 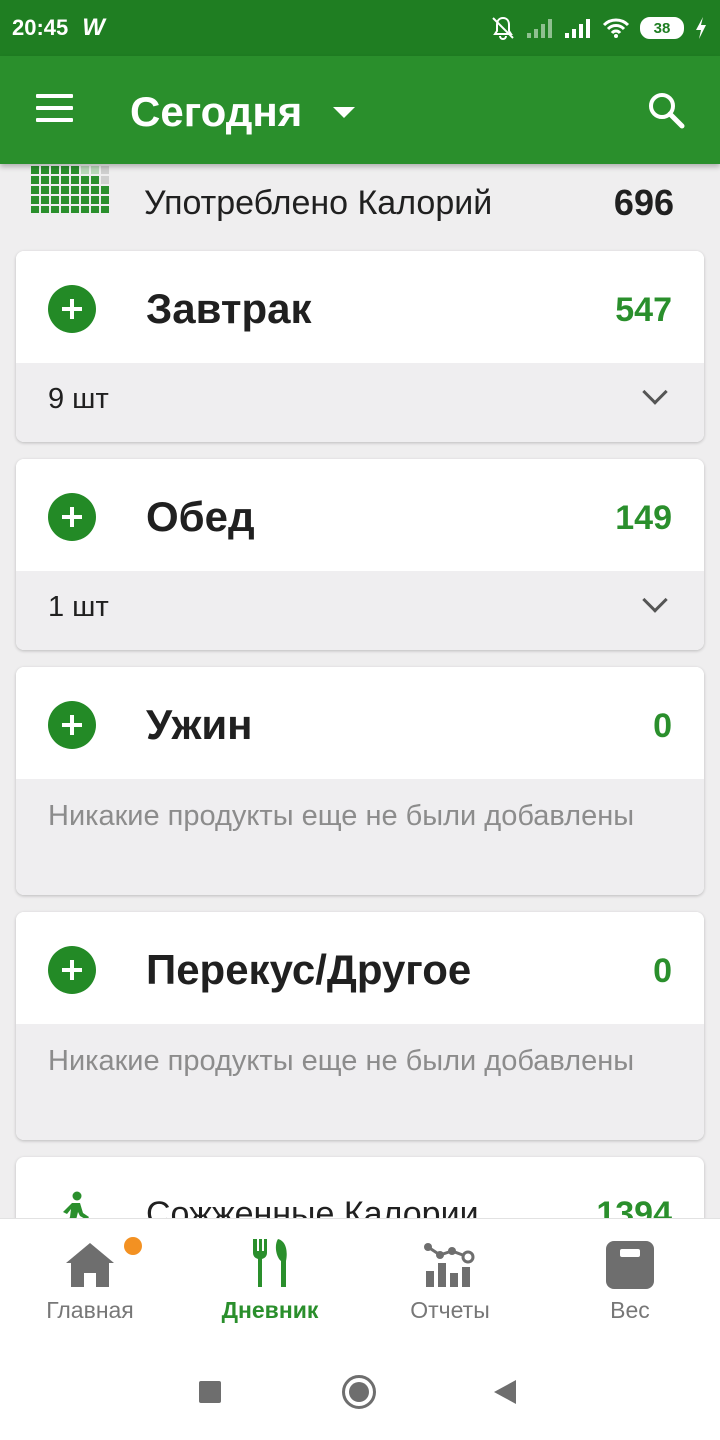 I want to click on meal-item-count: 9 шт, so click(x=78, y=399).